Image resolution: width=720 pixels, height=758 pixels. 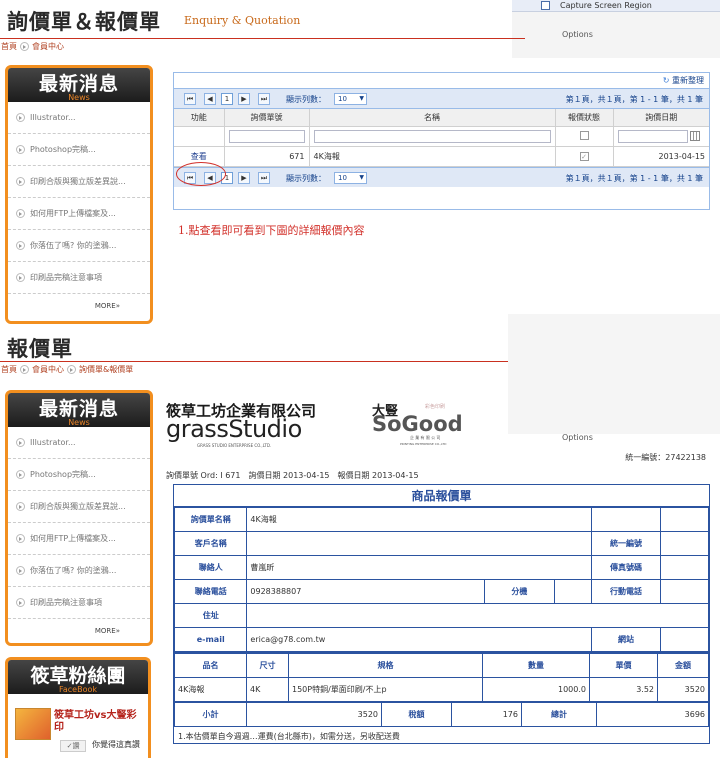 I want to click on item-name: 4K海報, so click(x=210, y=689).